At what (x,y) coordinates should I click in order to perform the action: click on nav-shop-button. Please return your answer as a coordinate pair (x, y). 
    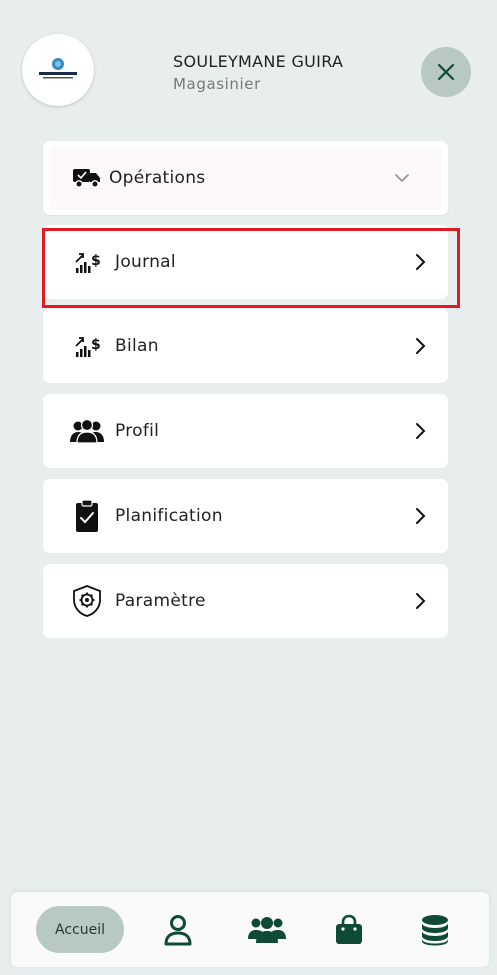
    Looking at the image, I should click on (349, 930).